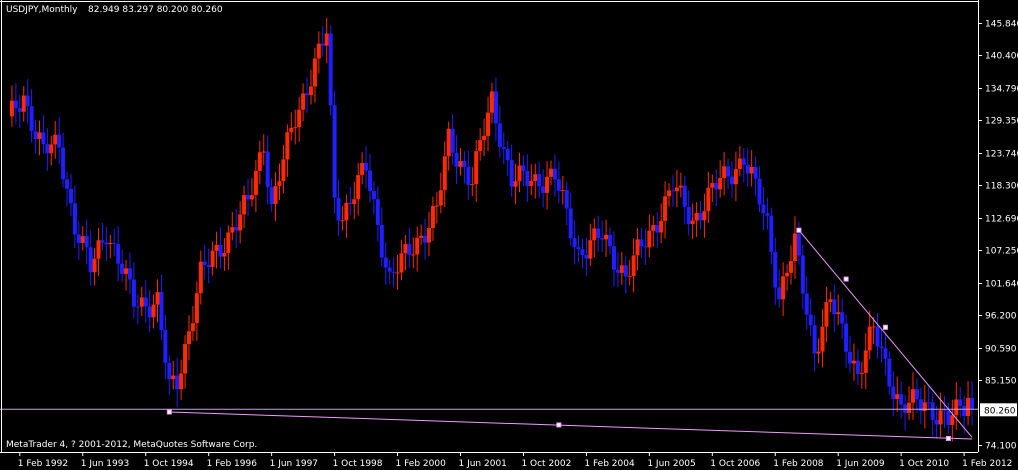 The image size is (1018, 470). What do you see at coordinates (358, 464) in the screenshot?
I see `x-tick-label: 1 Oct 1998` at bounding box center [358, 464].